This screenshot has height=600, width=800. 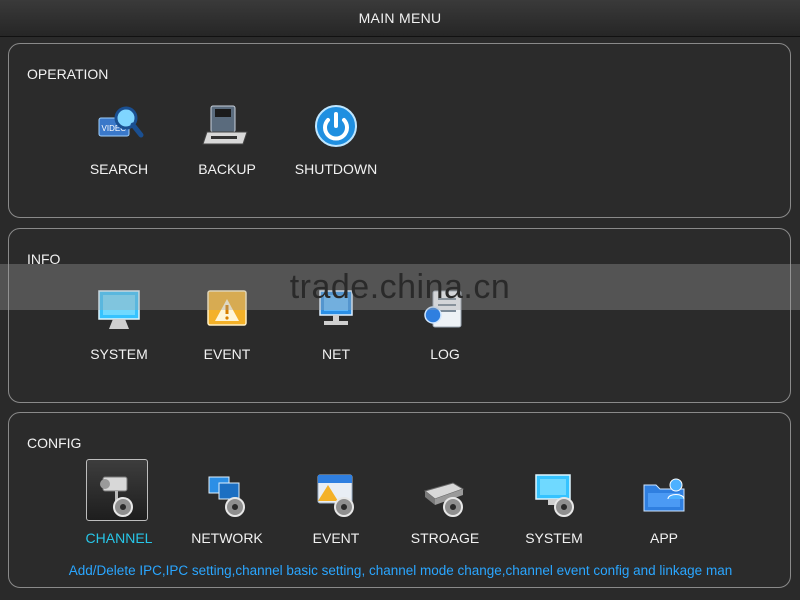 What do you see at coordinates (336, 169) in the screenshot?
I see `shutdown-label: SHUTDOWN` at bounding box center [336, 169].